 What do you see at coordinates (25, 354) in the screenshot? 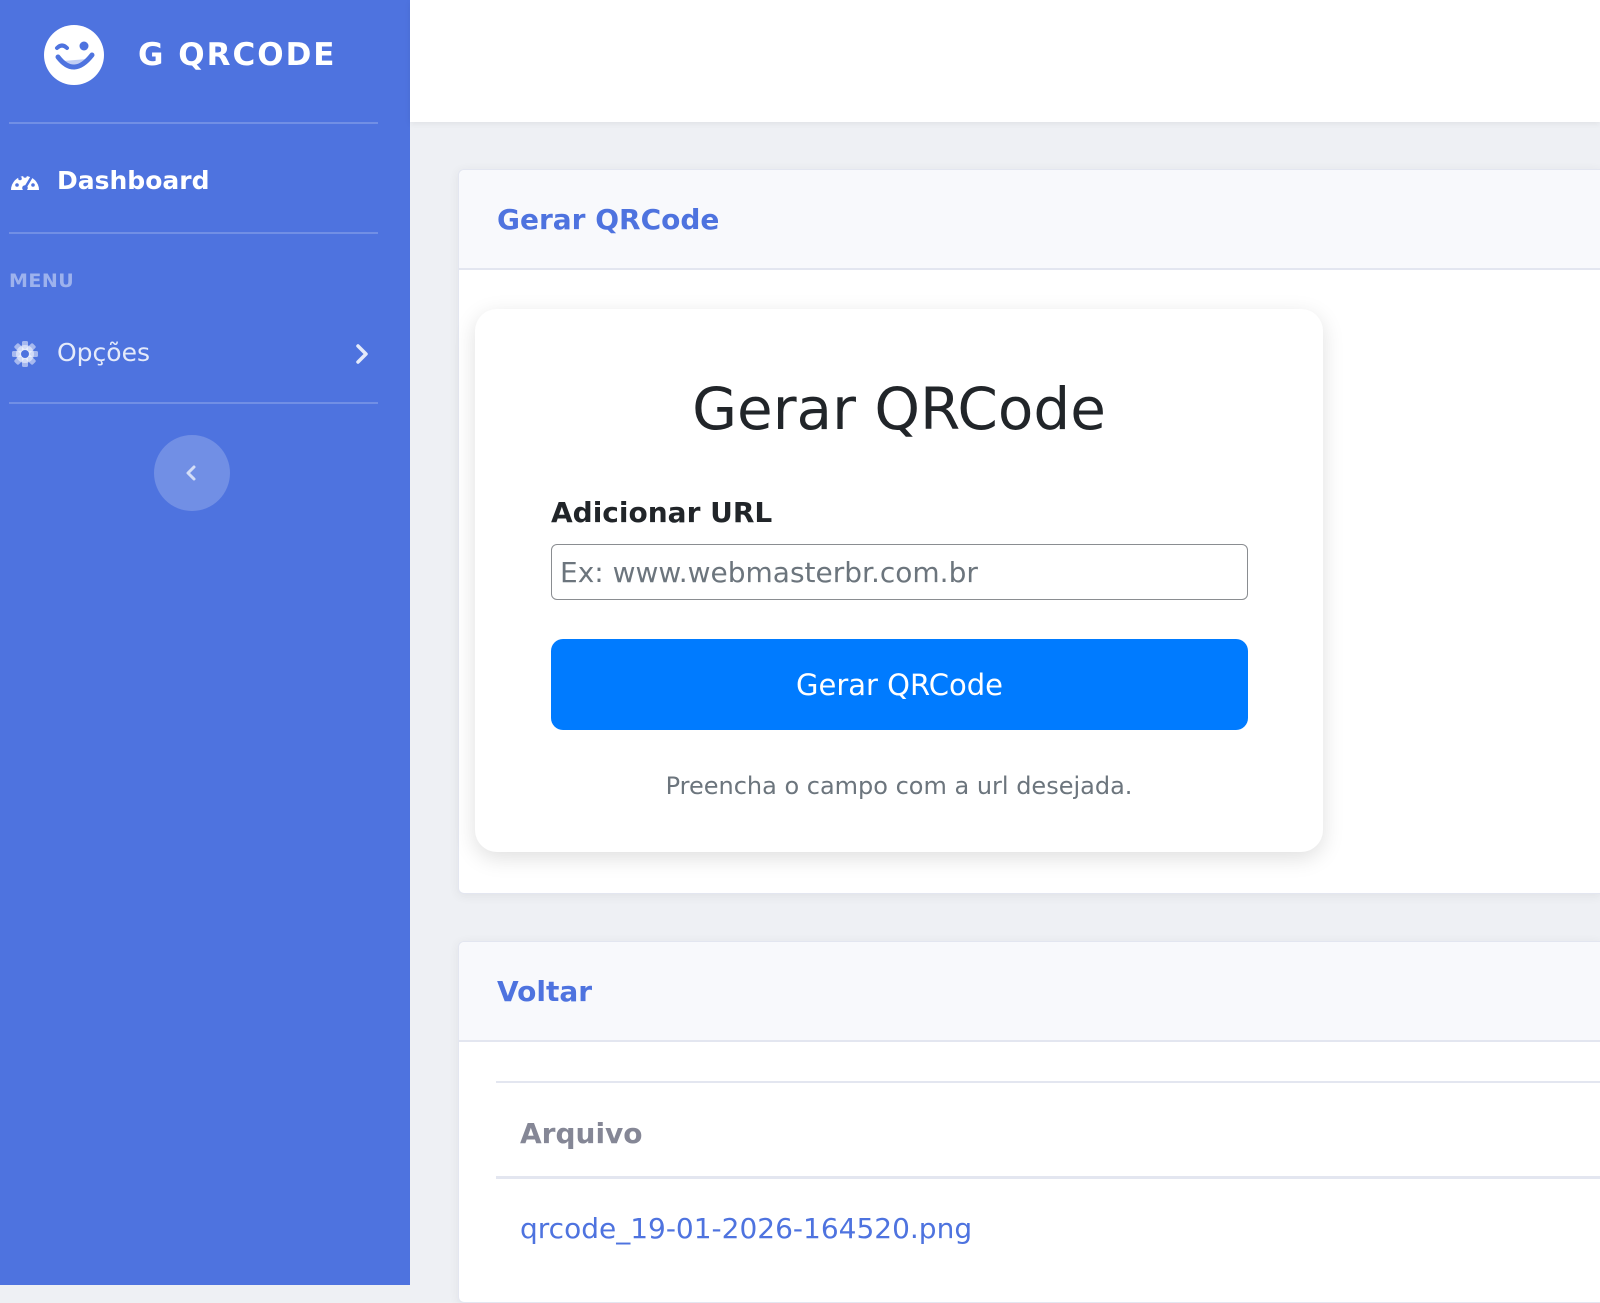
I see `gear-icon` at bounding box center [25, 354].